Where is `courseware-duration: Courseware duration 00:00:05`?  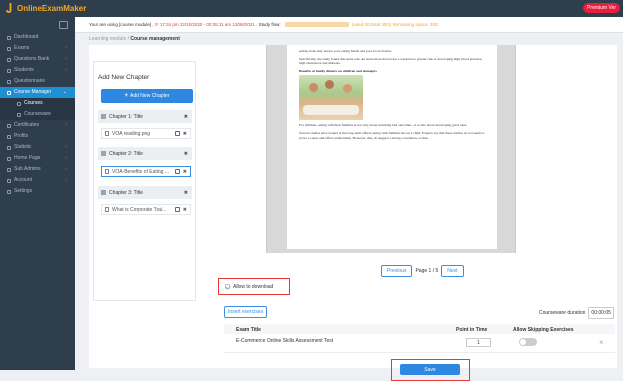
courseware-duration: Courseware duration 00:00:05 is located at coordinates (576, 313).